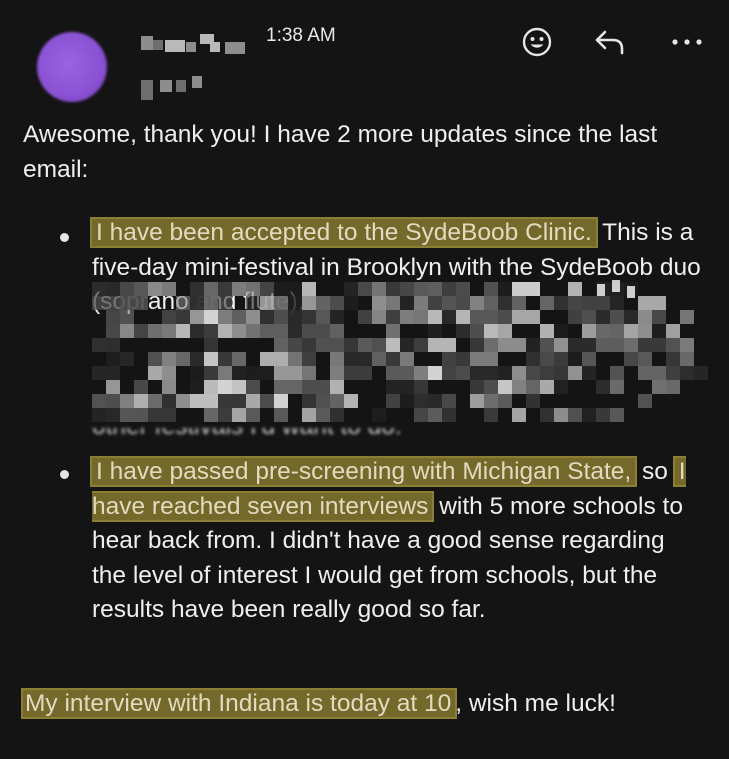 This screenshot has width=729, height=759. I want to click on reply-arrow-icon, so click(610, 42).